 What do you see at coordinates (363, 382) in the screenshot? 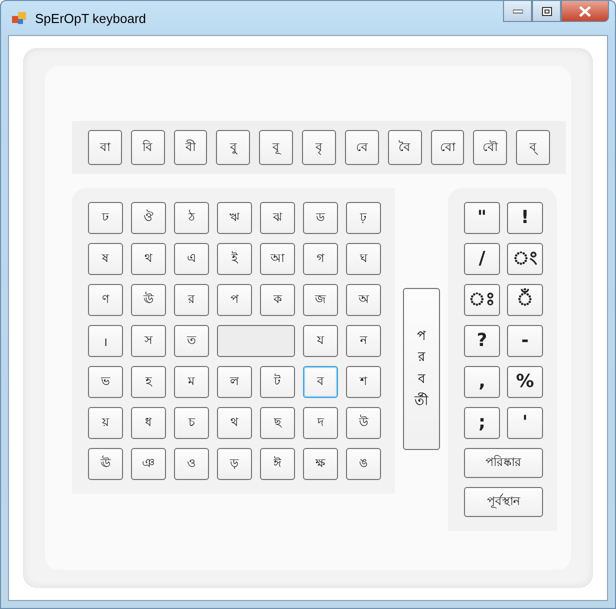
I see `key: শ` at bounding box center [363, 382].